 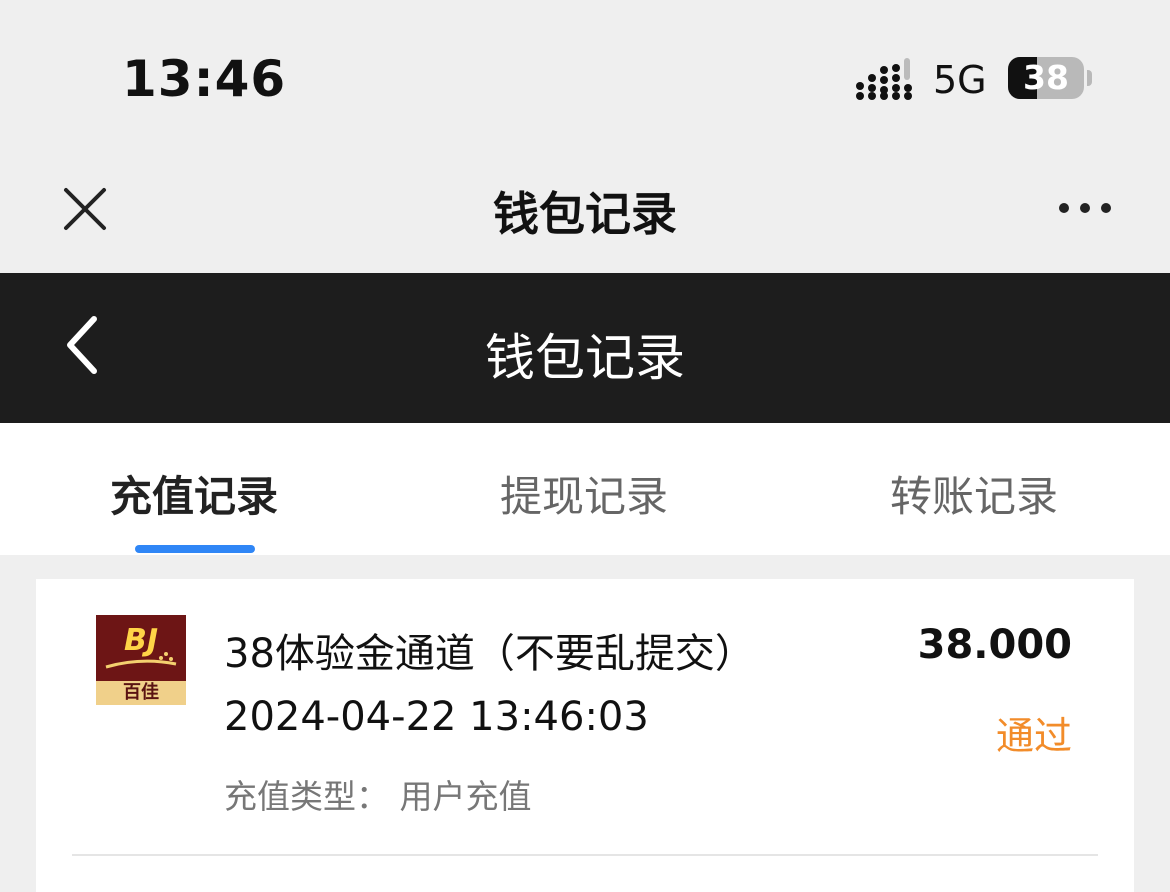 I want to click on record-status: 通过, so click(x=1033, y=736).